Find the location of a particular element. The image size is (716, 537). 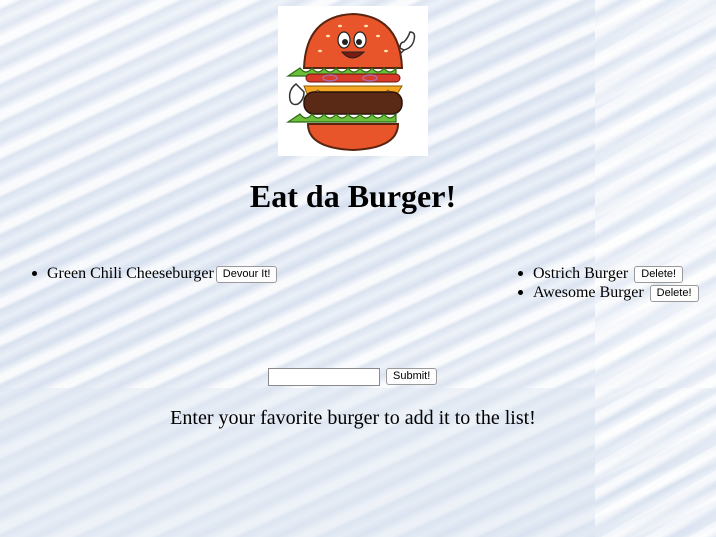

list-item: Awesome Burger Delete! is located at coordinates (608, 292).